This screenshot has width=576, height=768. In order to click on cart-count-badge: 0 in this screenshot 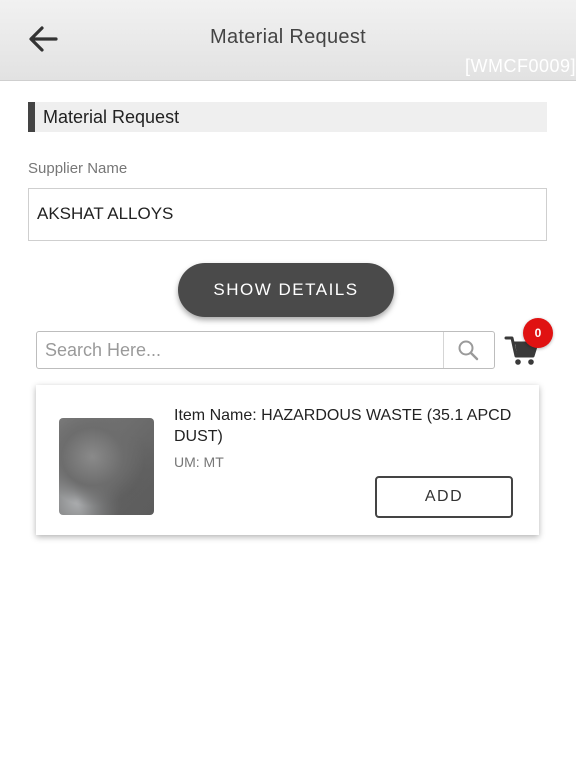, I will do `click(538, 333)`.